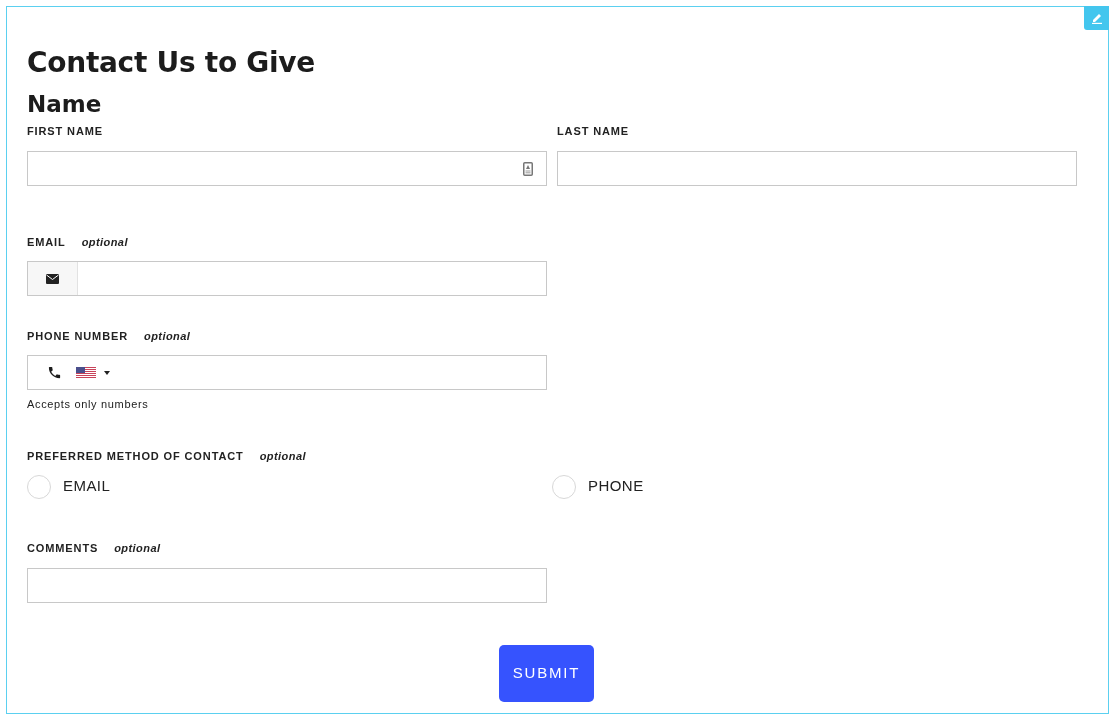 The image size is (1116, 725). Describe the element at coordinates (135, 457) in the screenshot. I see `field-label: PREFERRED METHOD OF CONTACT` at that location.